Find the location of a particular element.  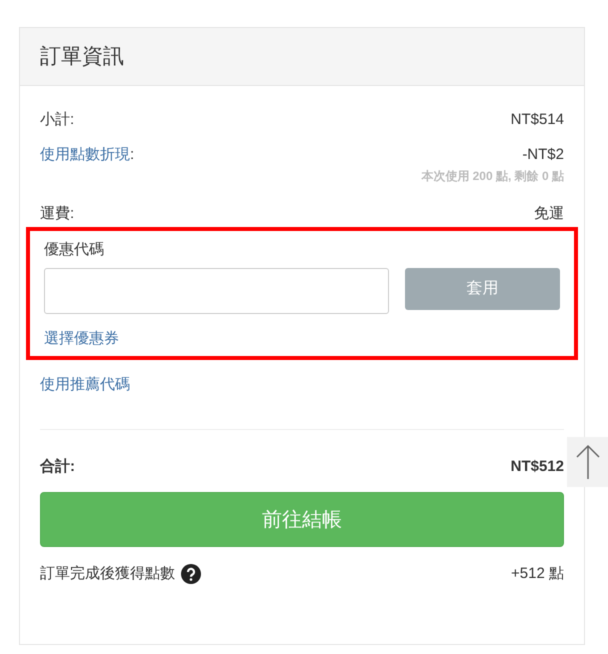

subtotal-value: NT$514 is located at coordinates (537, 120).